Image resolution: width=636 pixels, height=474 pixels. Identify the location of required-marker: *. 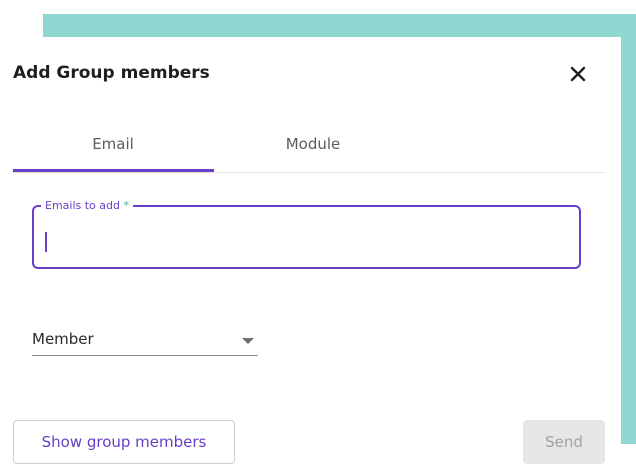
(126, 205).